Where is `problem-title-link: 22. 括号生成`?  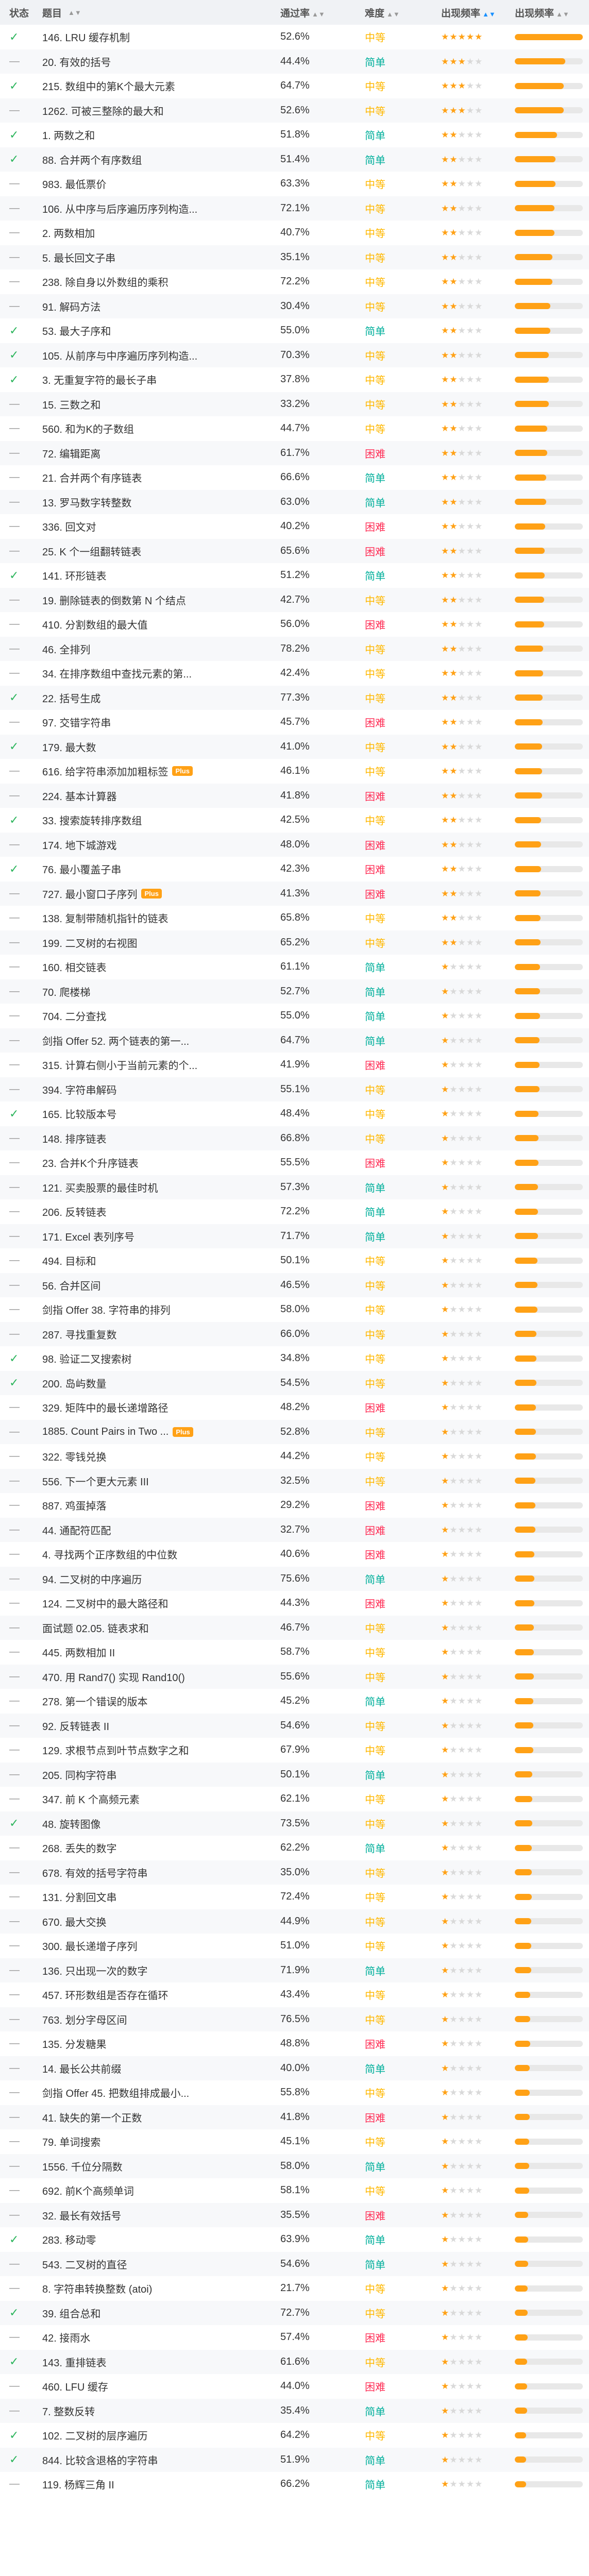
problem-title-link: 22. 括号生成 is located at coordinates (71, 697).